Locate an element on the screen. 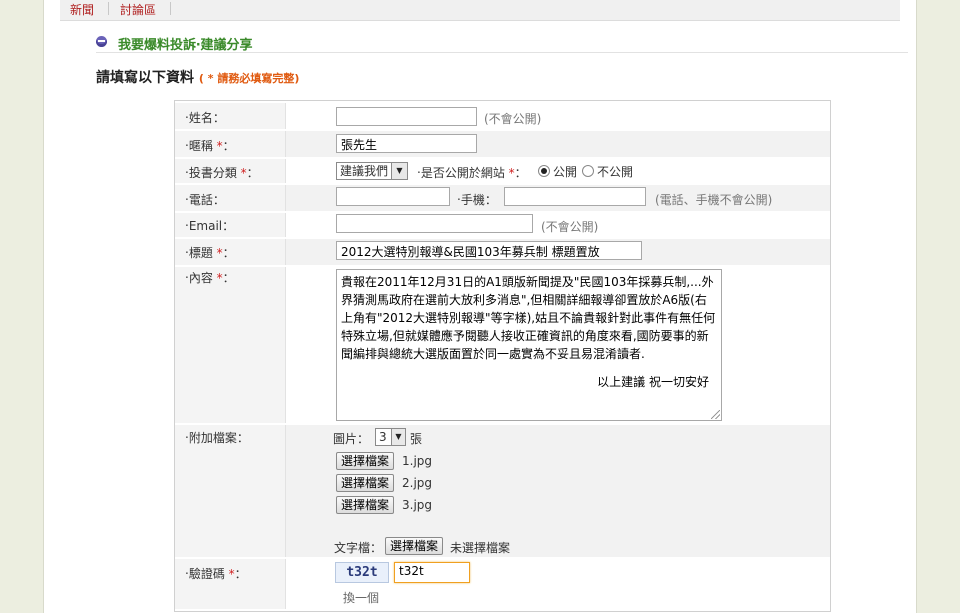  captcha-input: t32t is located at coordinates (432, 572).